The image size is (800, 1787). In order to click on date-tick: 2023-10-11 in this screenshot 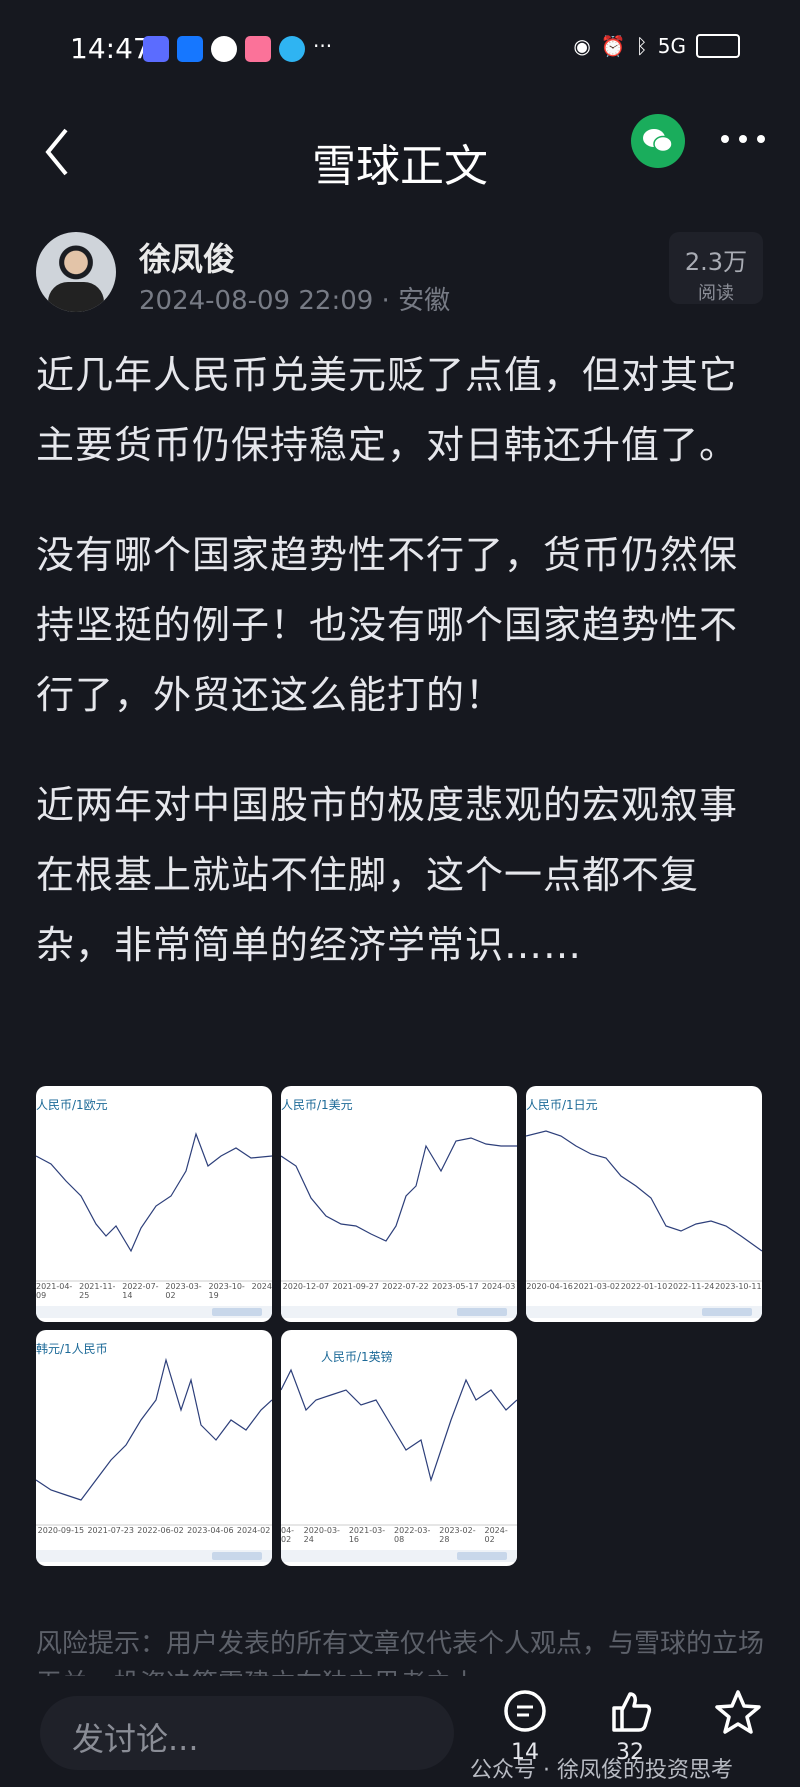, I will do `click(738, 1286)`.